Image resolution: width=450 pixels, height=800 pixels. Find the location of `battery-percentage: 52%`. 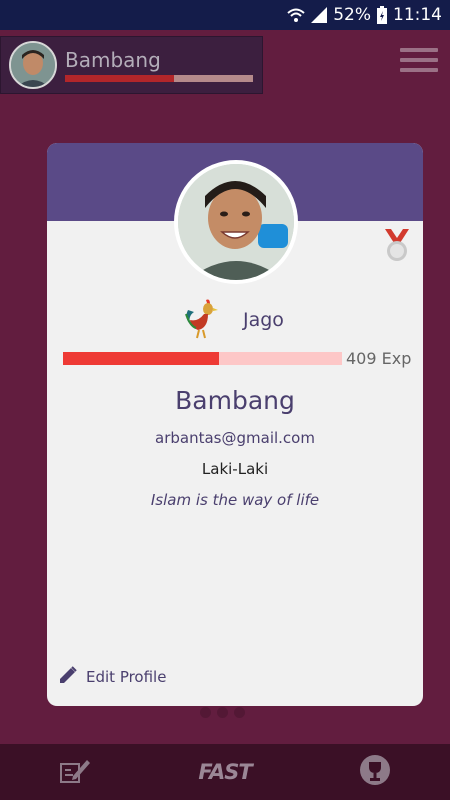

battery-percentage: 52% is located at coordinates (352, 15).